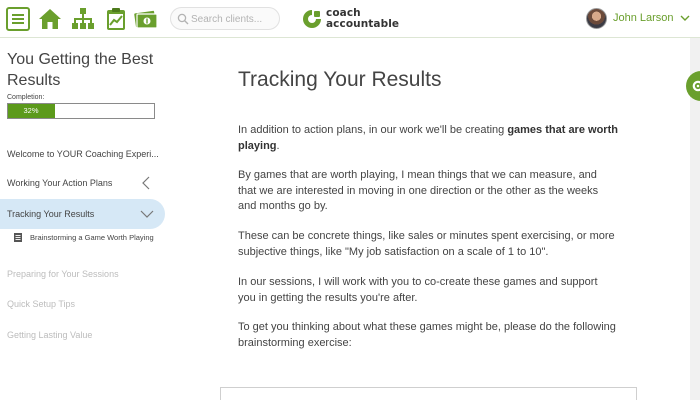  I want to click on user-name: John Larson, so click(643, 18).